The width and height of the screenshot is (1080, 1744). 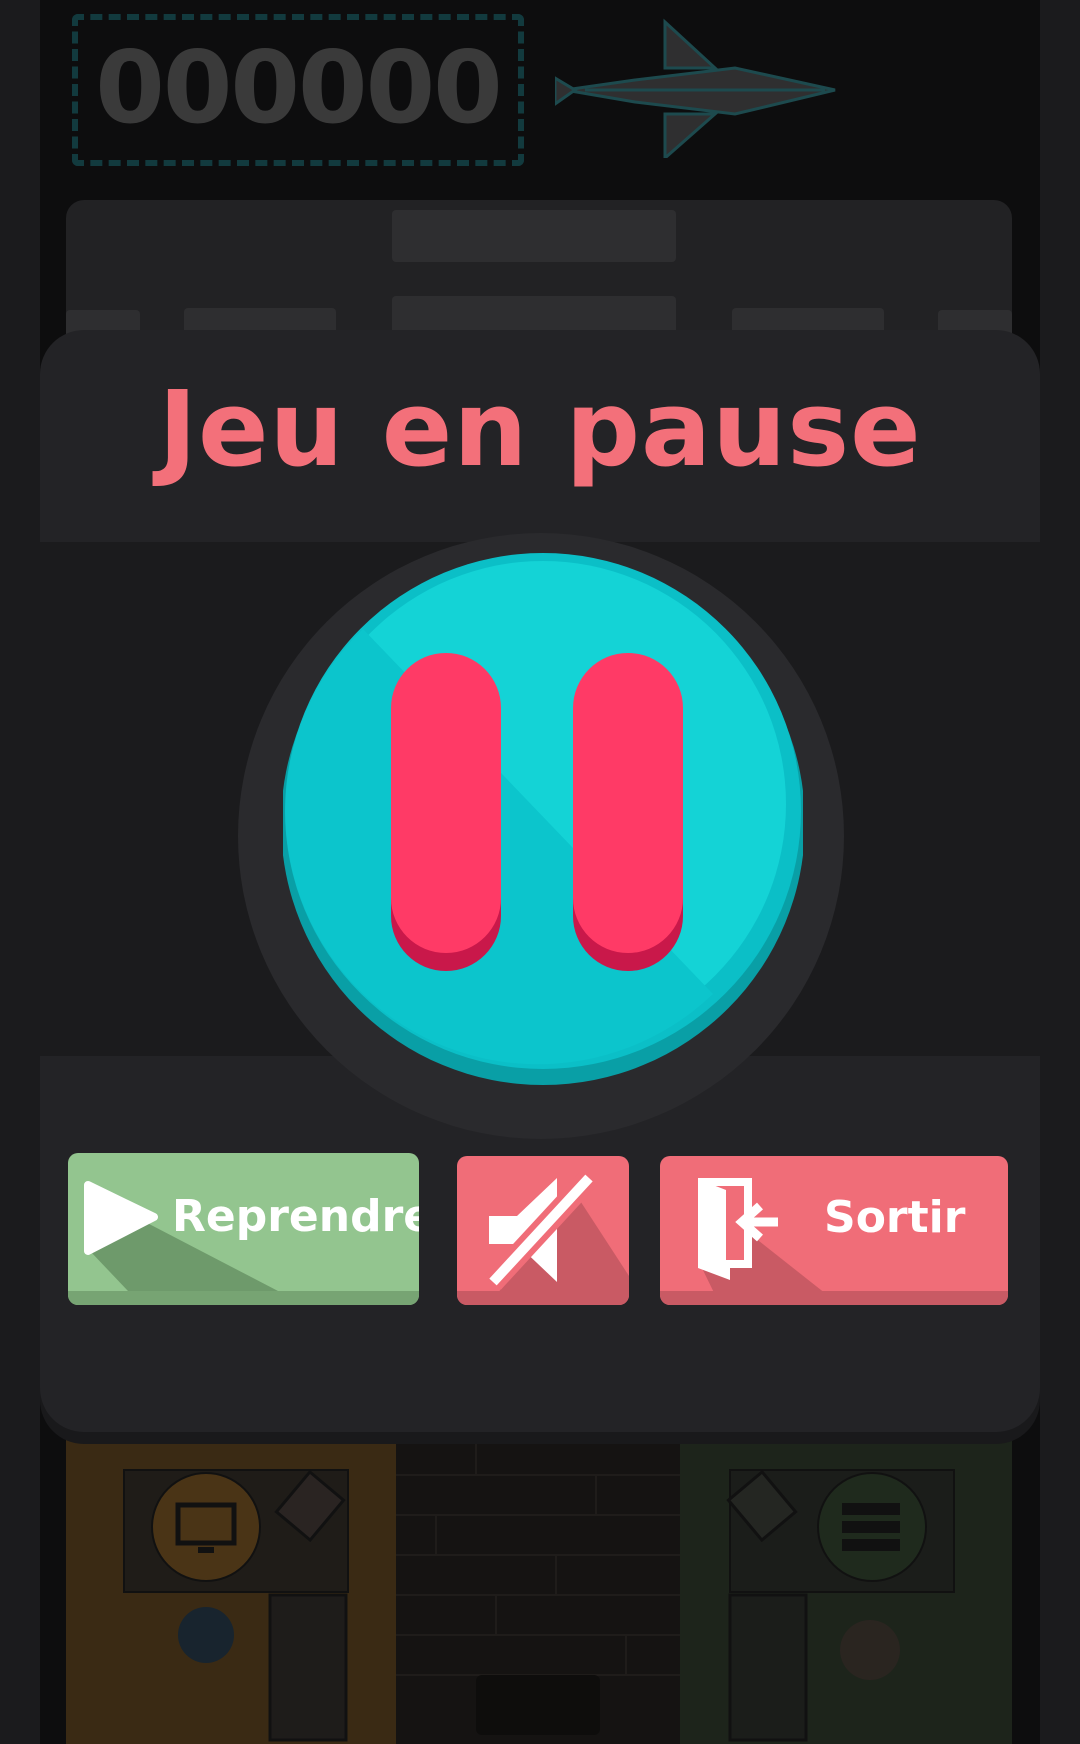 I want to click on sound-off-icon, so click(x=556, y=1237).